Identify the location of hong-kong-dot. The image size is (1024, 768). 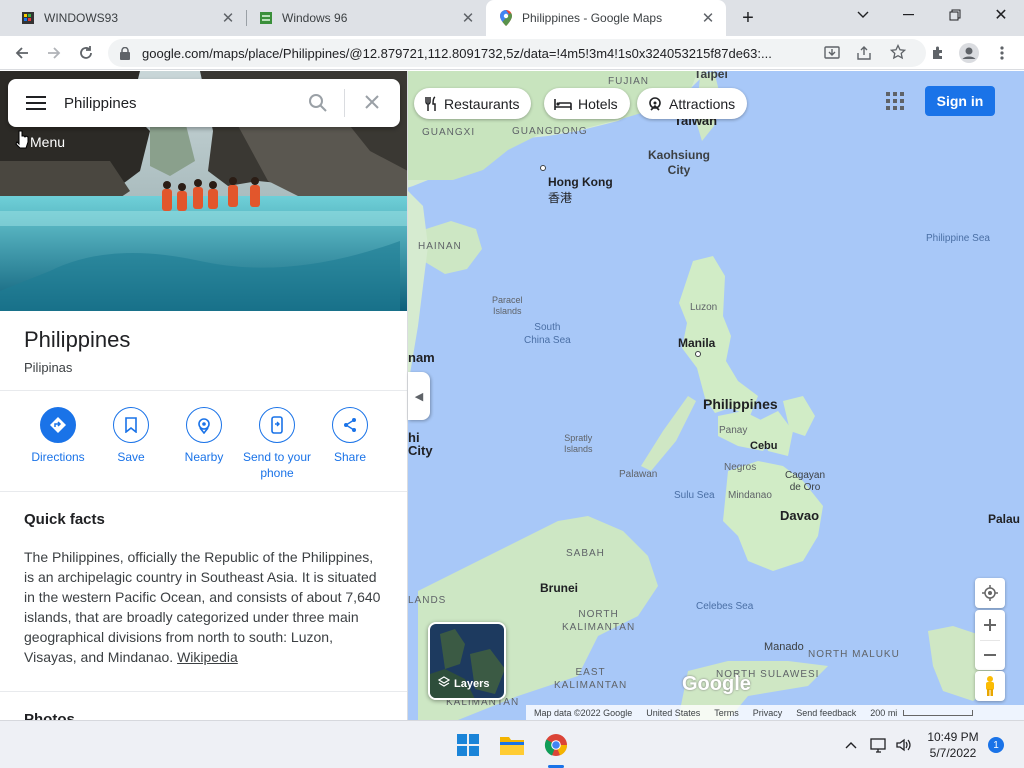
(543, 168).